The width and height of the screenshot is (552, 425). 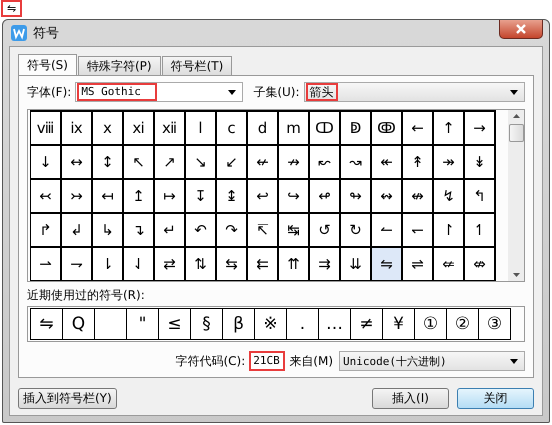 I want to click on symbol-cell: ↺, so click(x=325, y=231).